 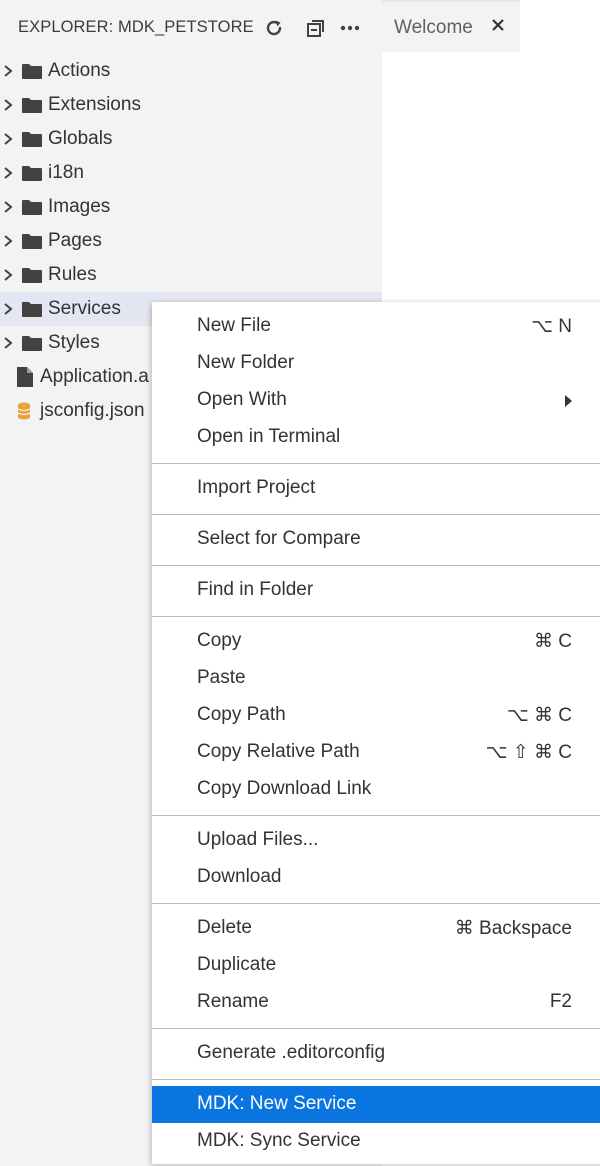 What do you see at coordinates (291, 1052) in the screenshot?
I see `menu-item-label: Generate .editorconfig` at bounding box center [291, 1052].